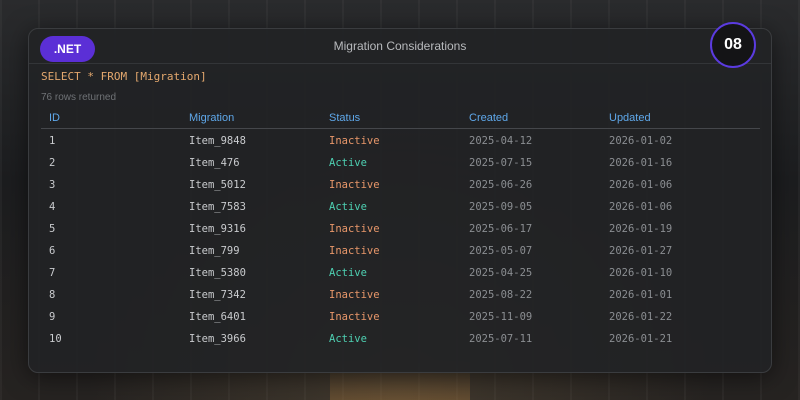 The height and width of the screenshot is (400, 800). What do you see at coordinates (501, 295) in the screenshot?
I see `cell-created: 2025-08-22` at bounding box center [501, 295].